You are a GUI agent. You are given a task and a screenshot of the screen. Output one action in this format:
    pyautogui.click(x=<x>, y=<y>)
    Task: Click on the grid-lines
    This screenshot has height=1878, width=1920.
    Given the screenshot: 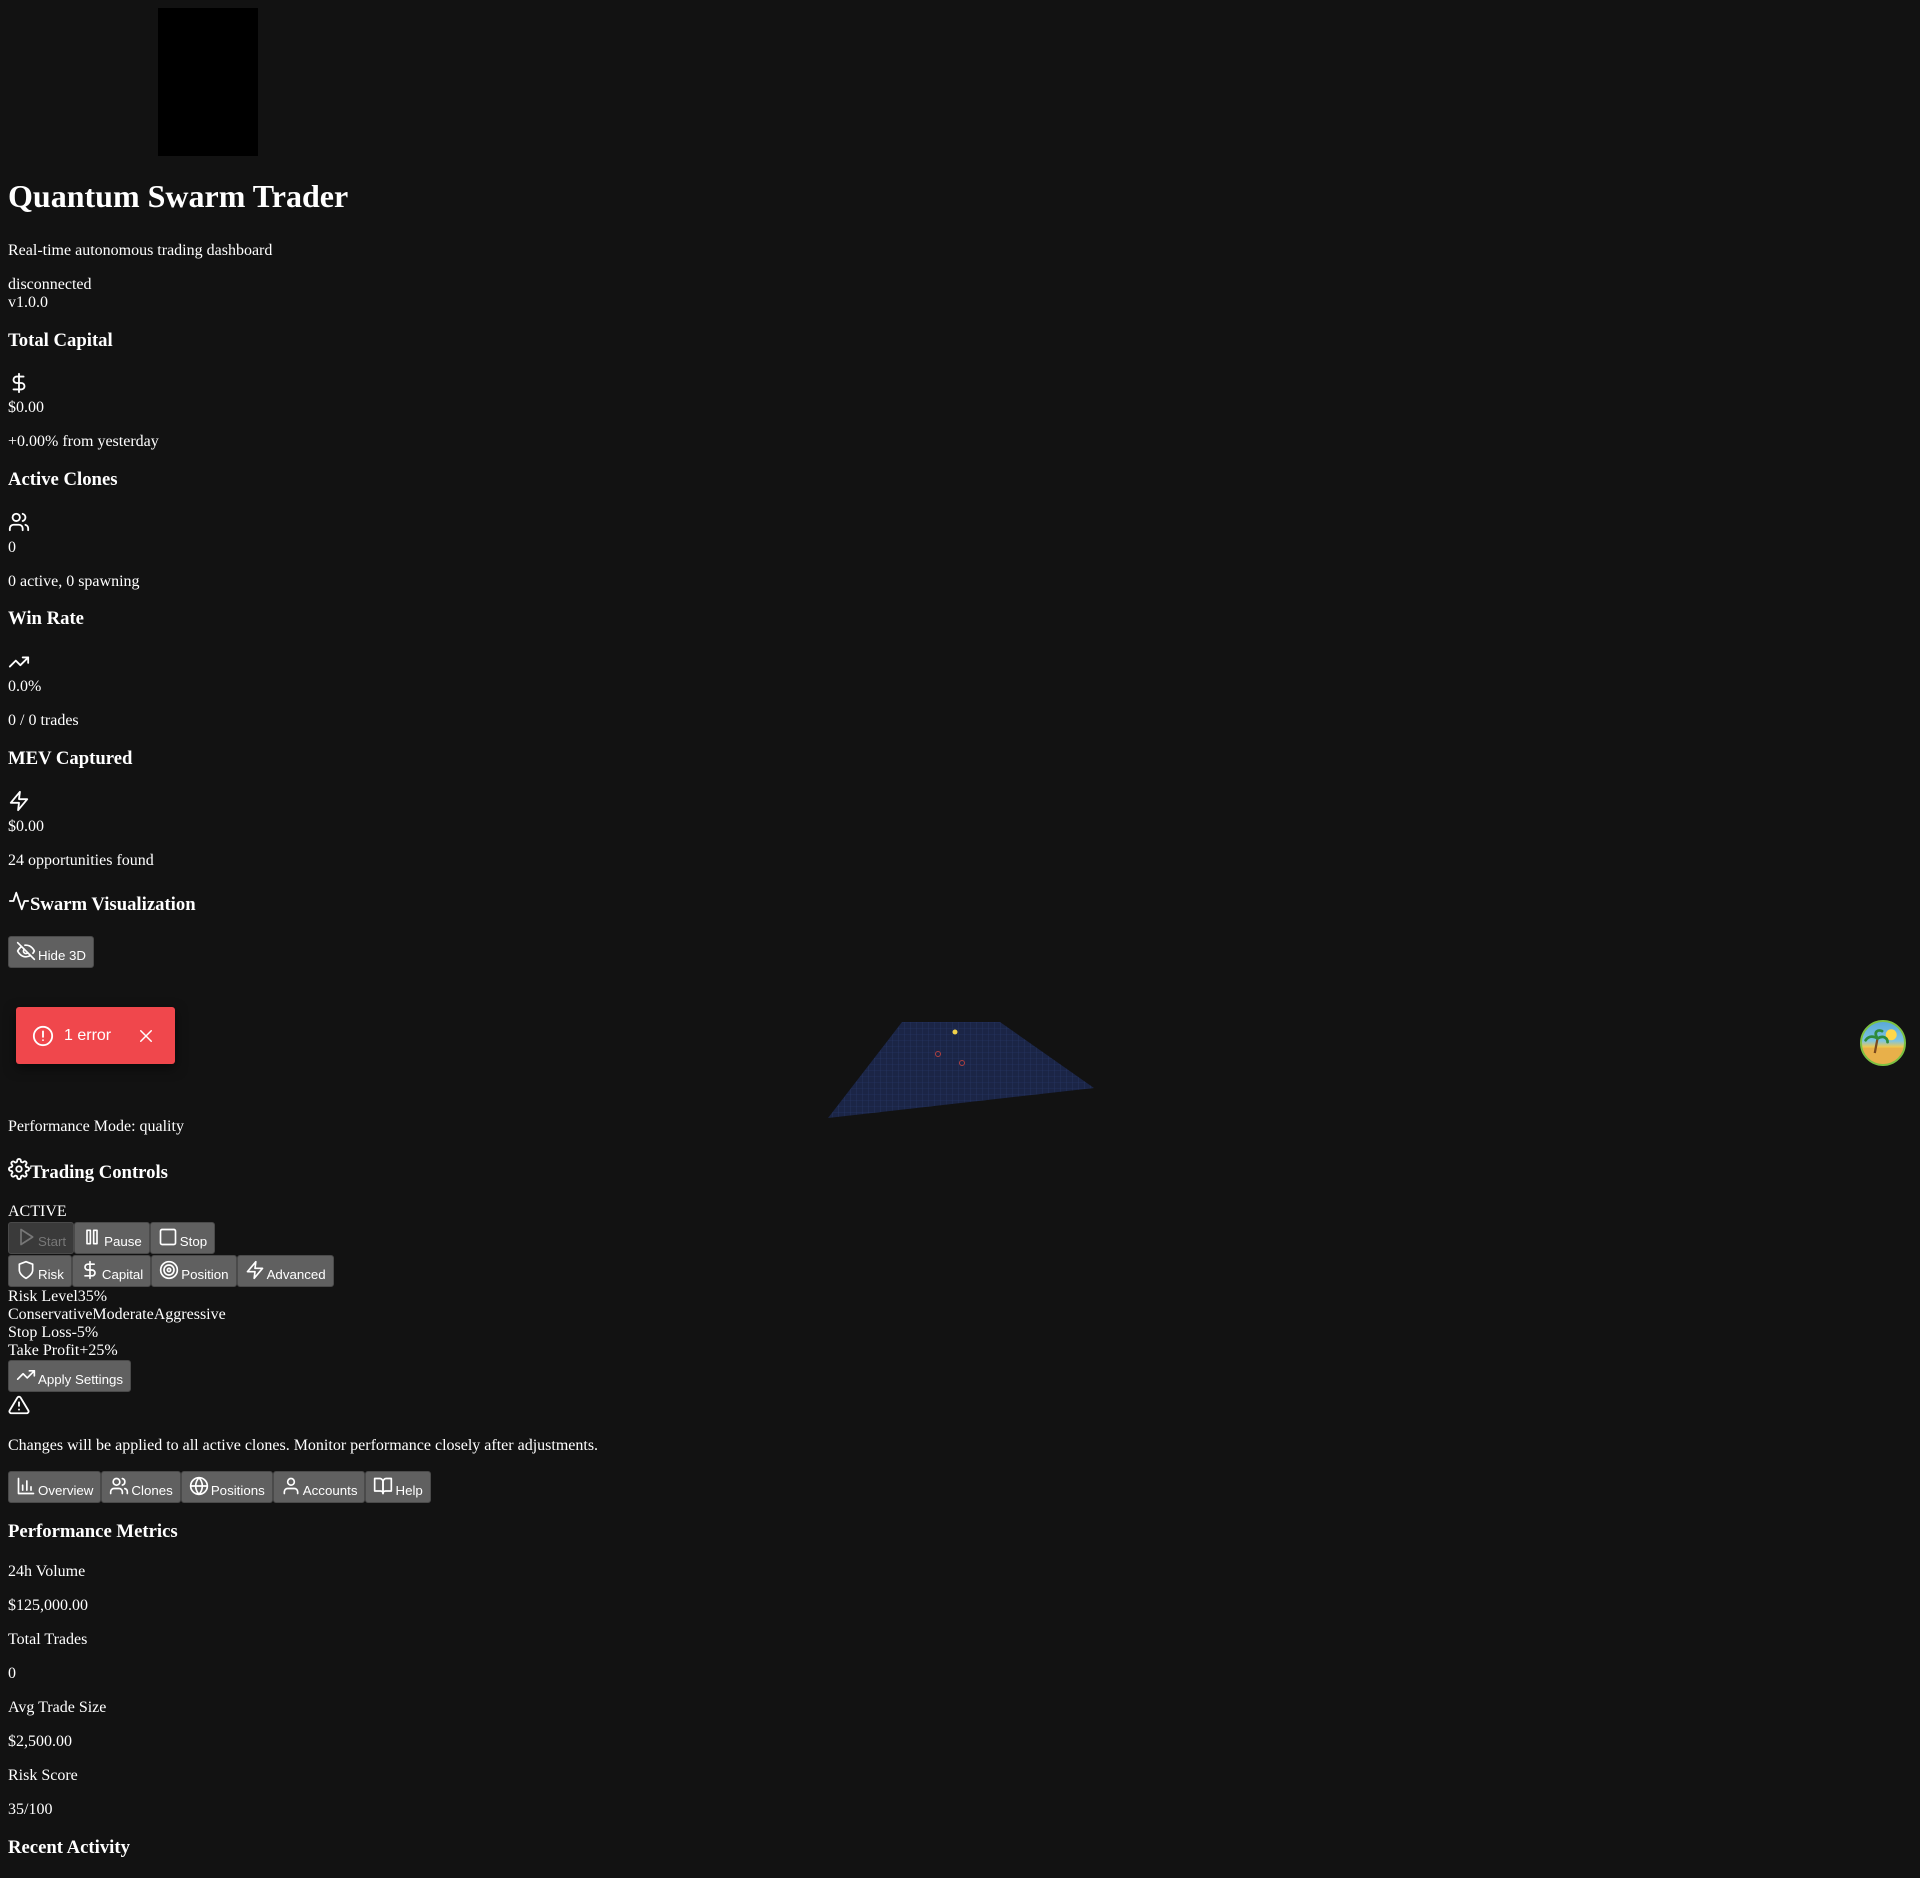 What is the action you would take?
    pyautogui.click(x=961, y=1070)
    